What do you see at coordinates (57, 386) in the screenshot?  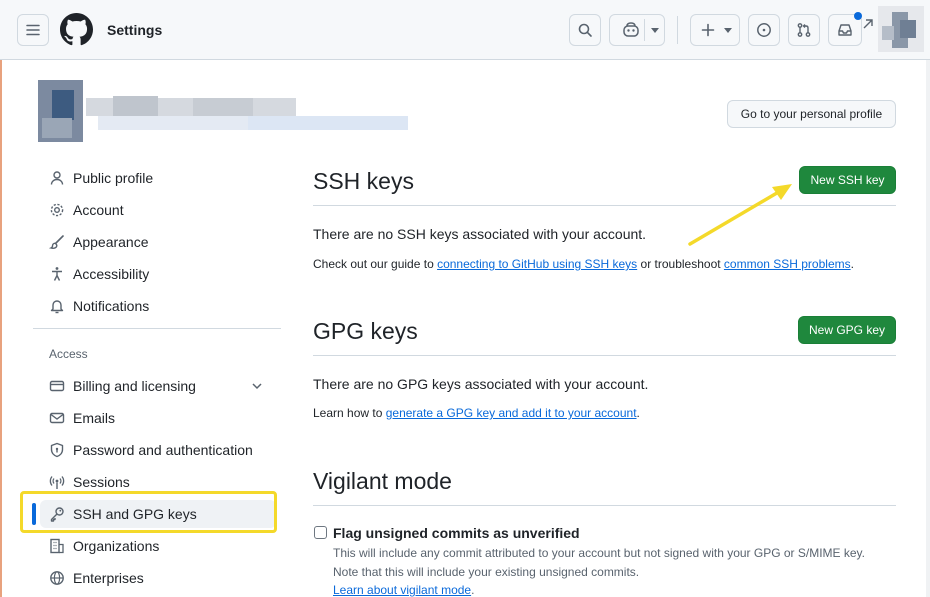 I see `credit-card-icon` at bounding box center [57, 386].